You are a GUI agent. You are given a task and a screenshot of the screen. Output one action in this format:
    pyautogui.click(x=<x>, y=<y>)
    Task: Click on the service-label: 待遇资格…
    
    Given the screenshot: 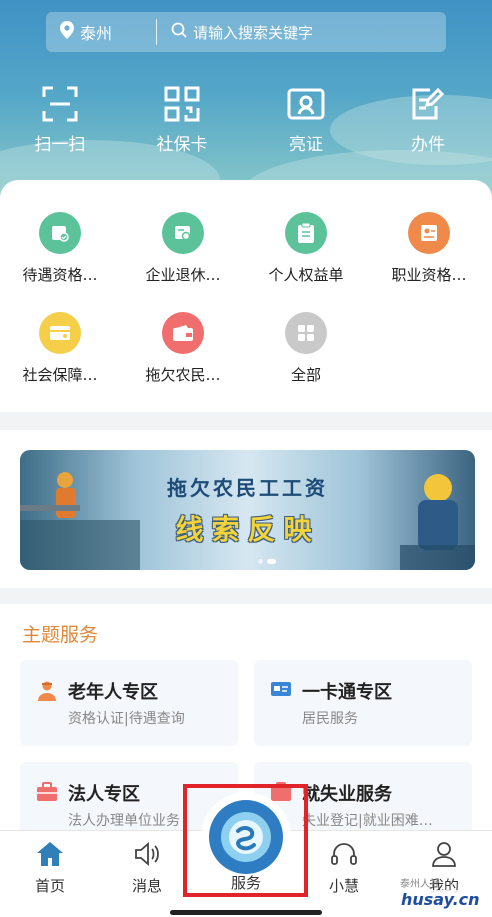 What is the action you would take?
    pyautogui.click(x=60, y=275)
    